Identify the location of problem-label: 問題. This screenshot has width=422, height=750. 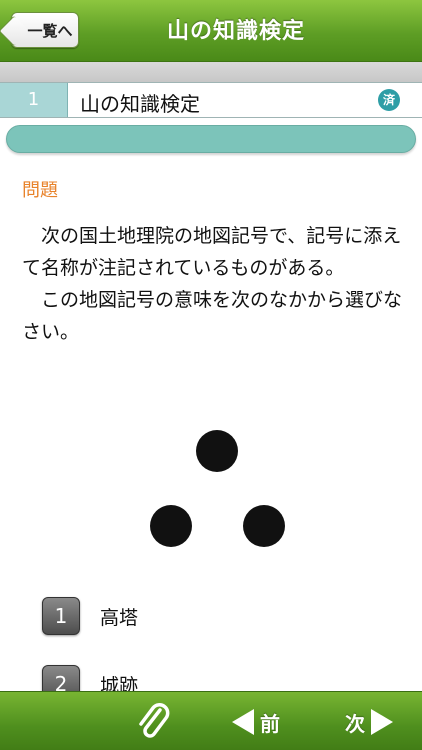
(40, 190).